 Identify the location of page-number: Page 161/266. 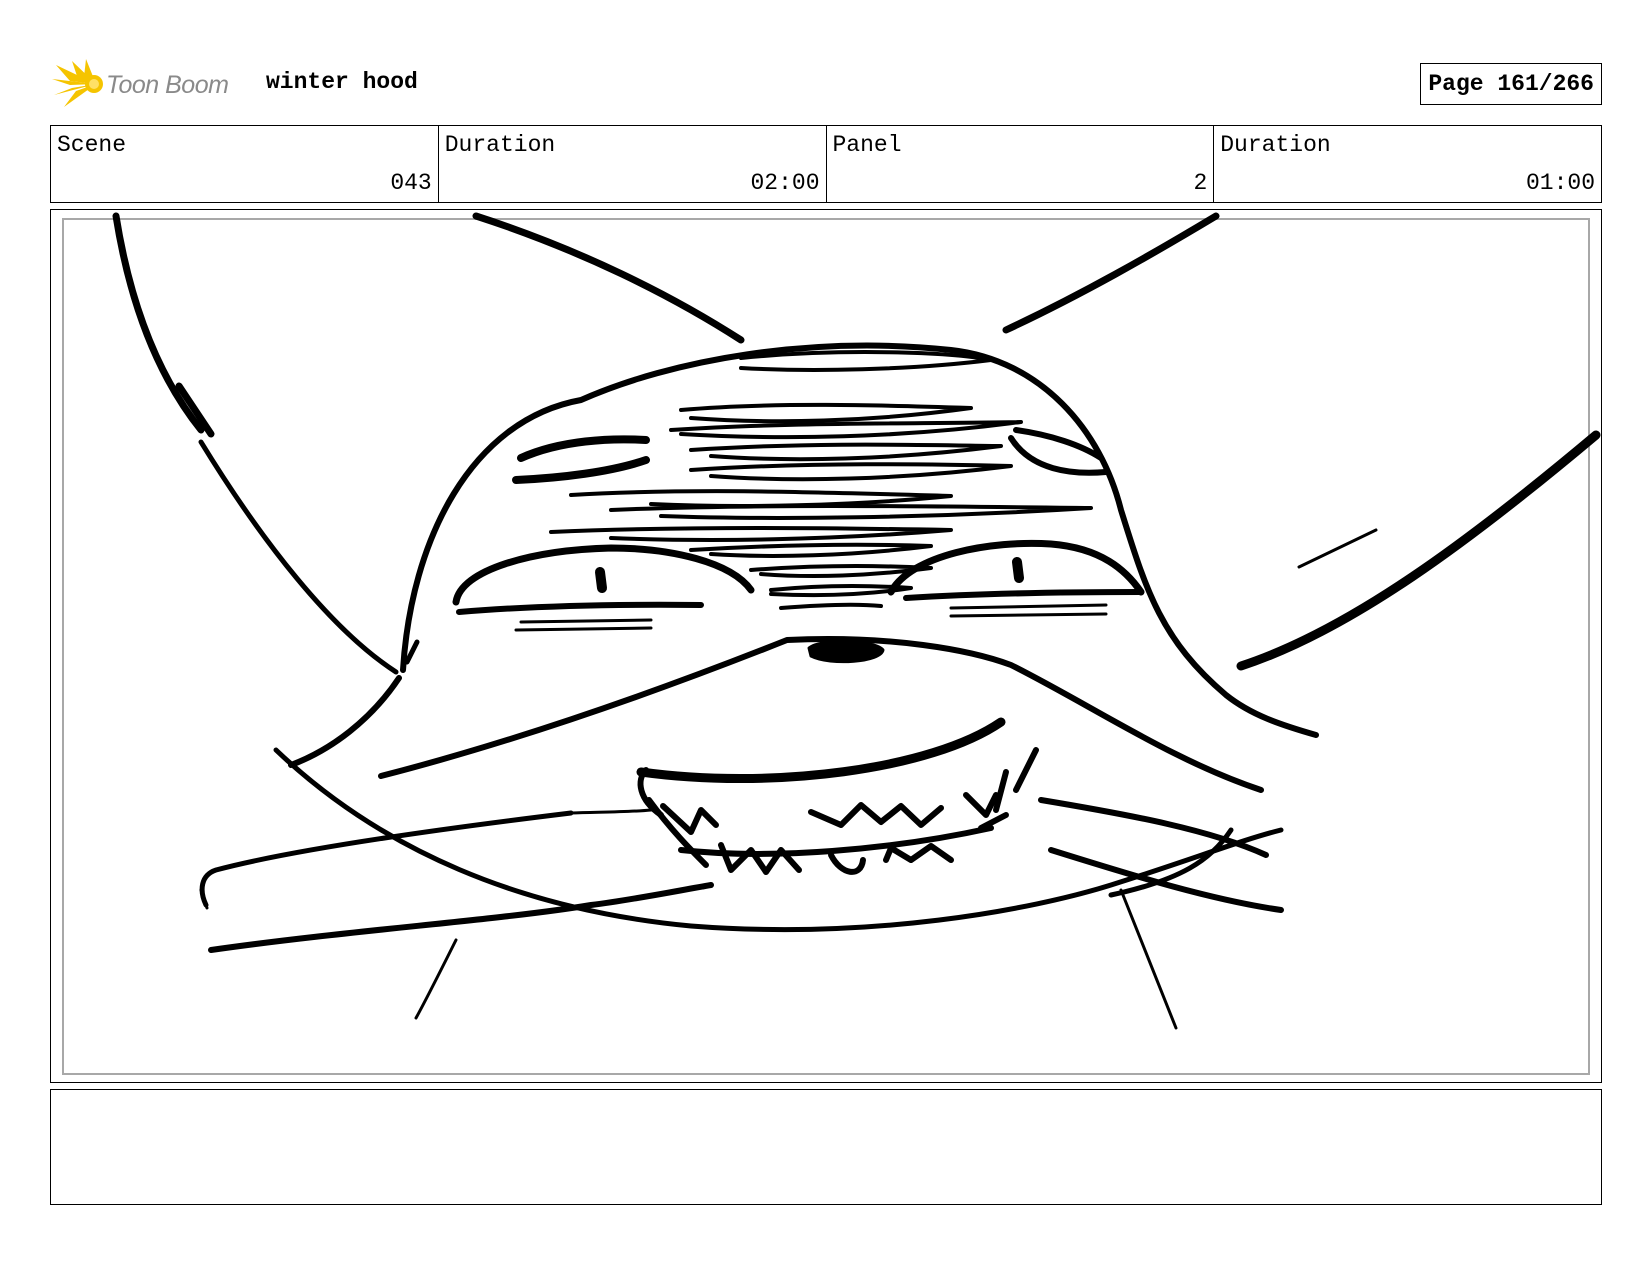
(1511, 84).